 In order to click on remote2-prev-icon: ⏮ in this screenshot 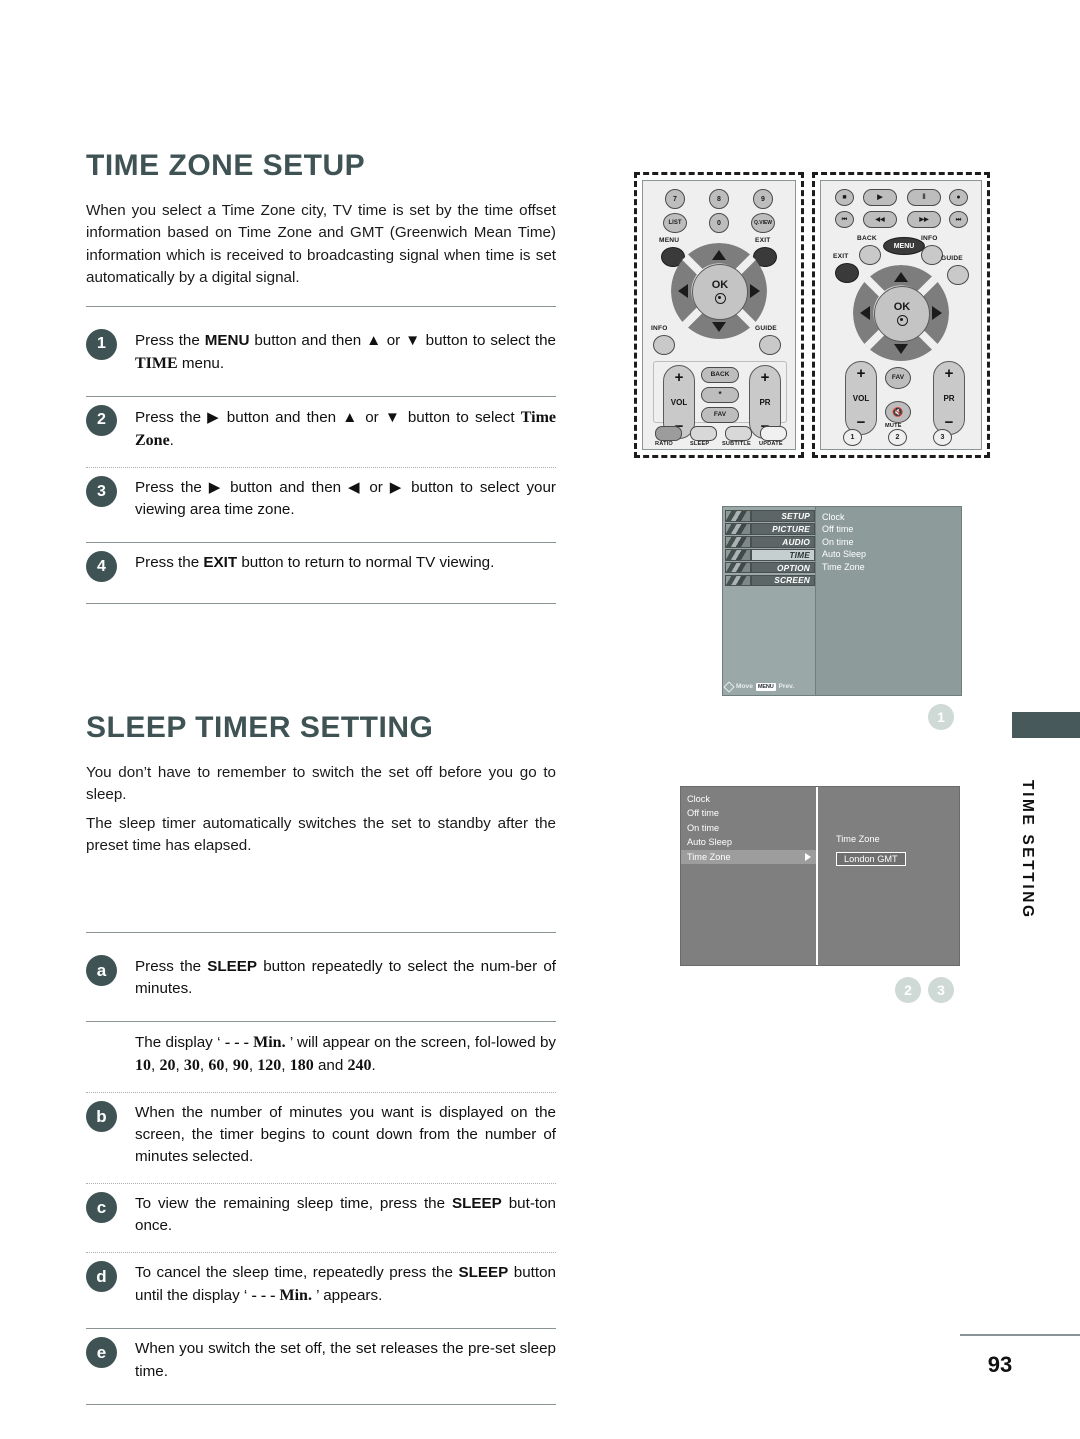, I will do `click(844, 219)`.